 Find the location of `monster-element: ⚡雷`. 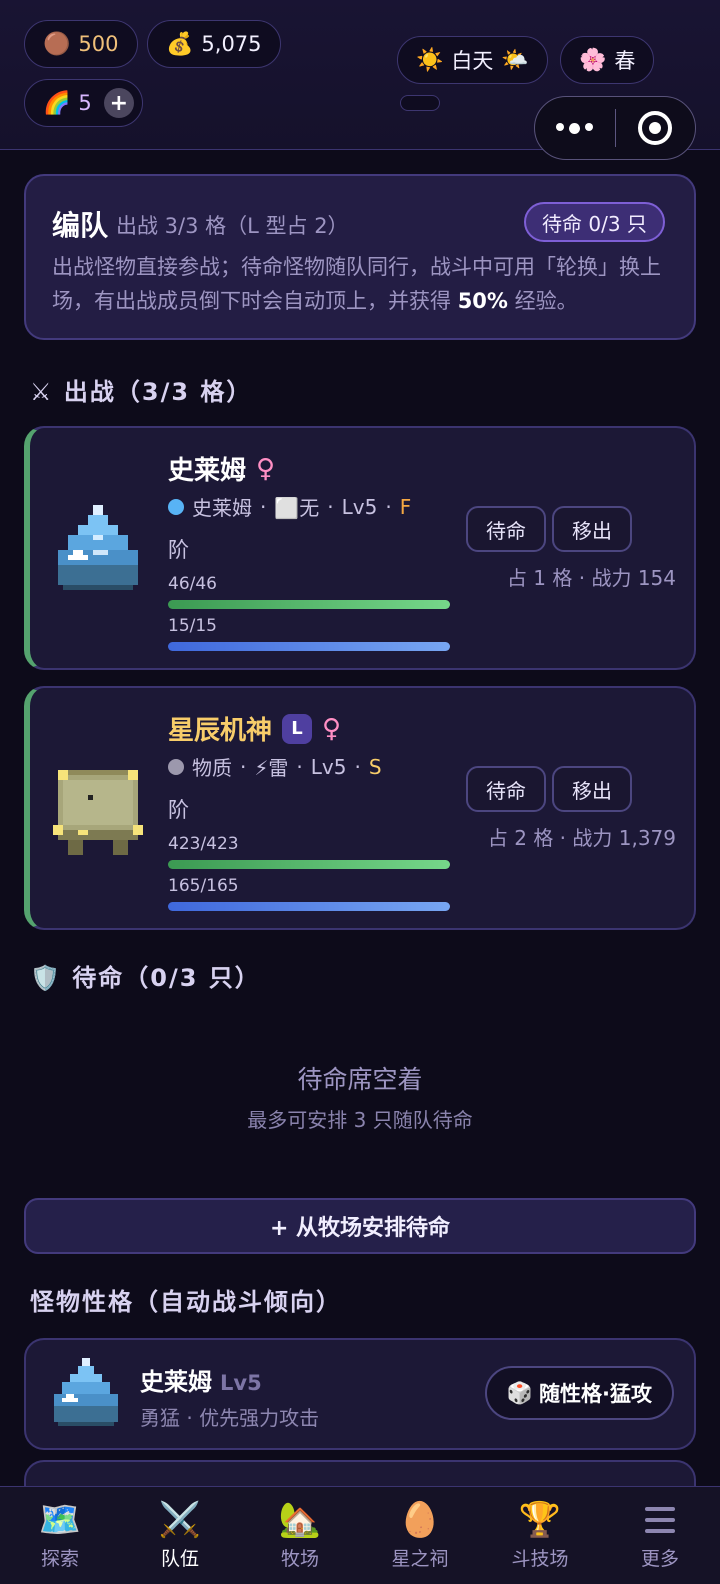

monster-element: ⚡雷 is located at coordinates (271, 768).